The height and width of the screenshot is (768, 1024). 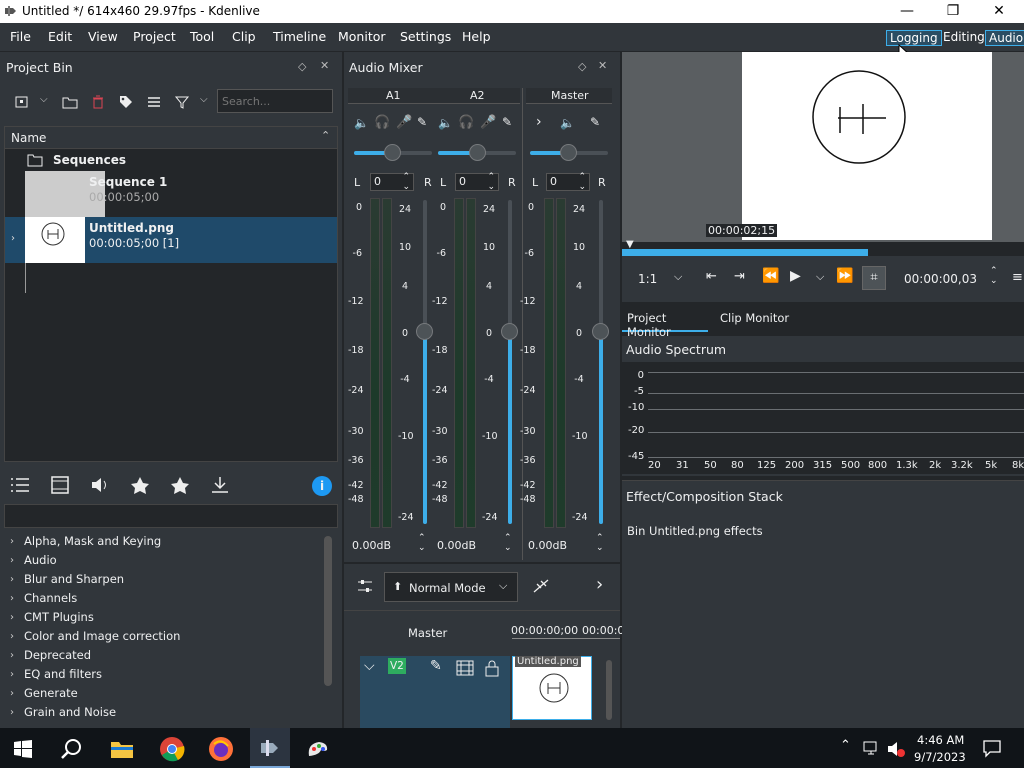 What do you see at coordinates (914, 38) in the screenshot?
I see `workspace-logging: Logging` at bounding box center [914, 38].